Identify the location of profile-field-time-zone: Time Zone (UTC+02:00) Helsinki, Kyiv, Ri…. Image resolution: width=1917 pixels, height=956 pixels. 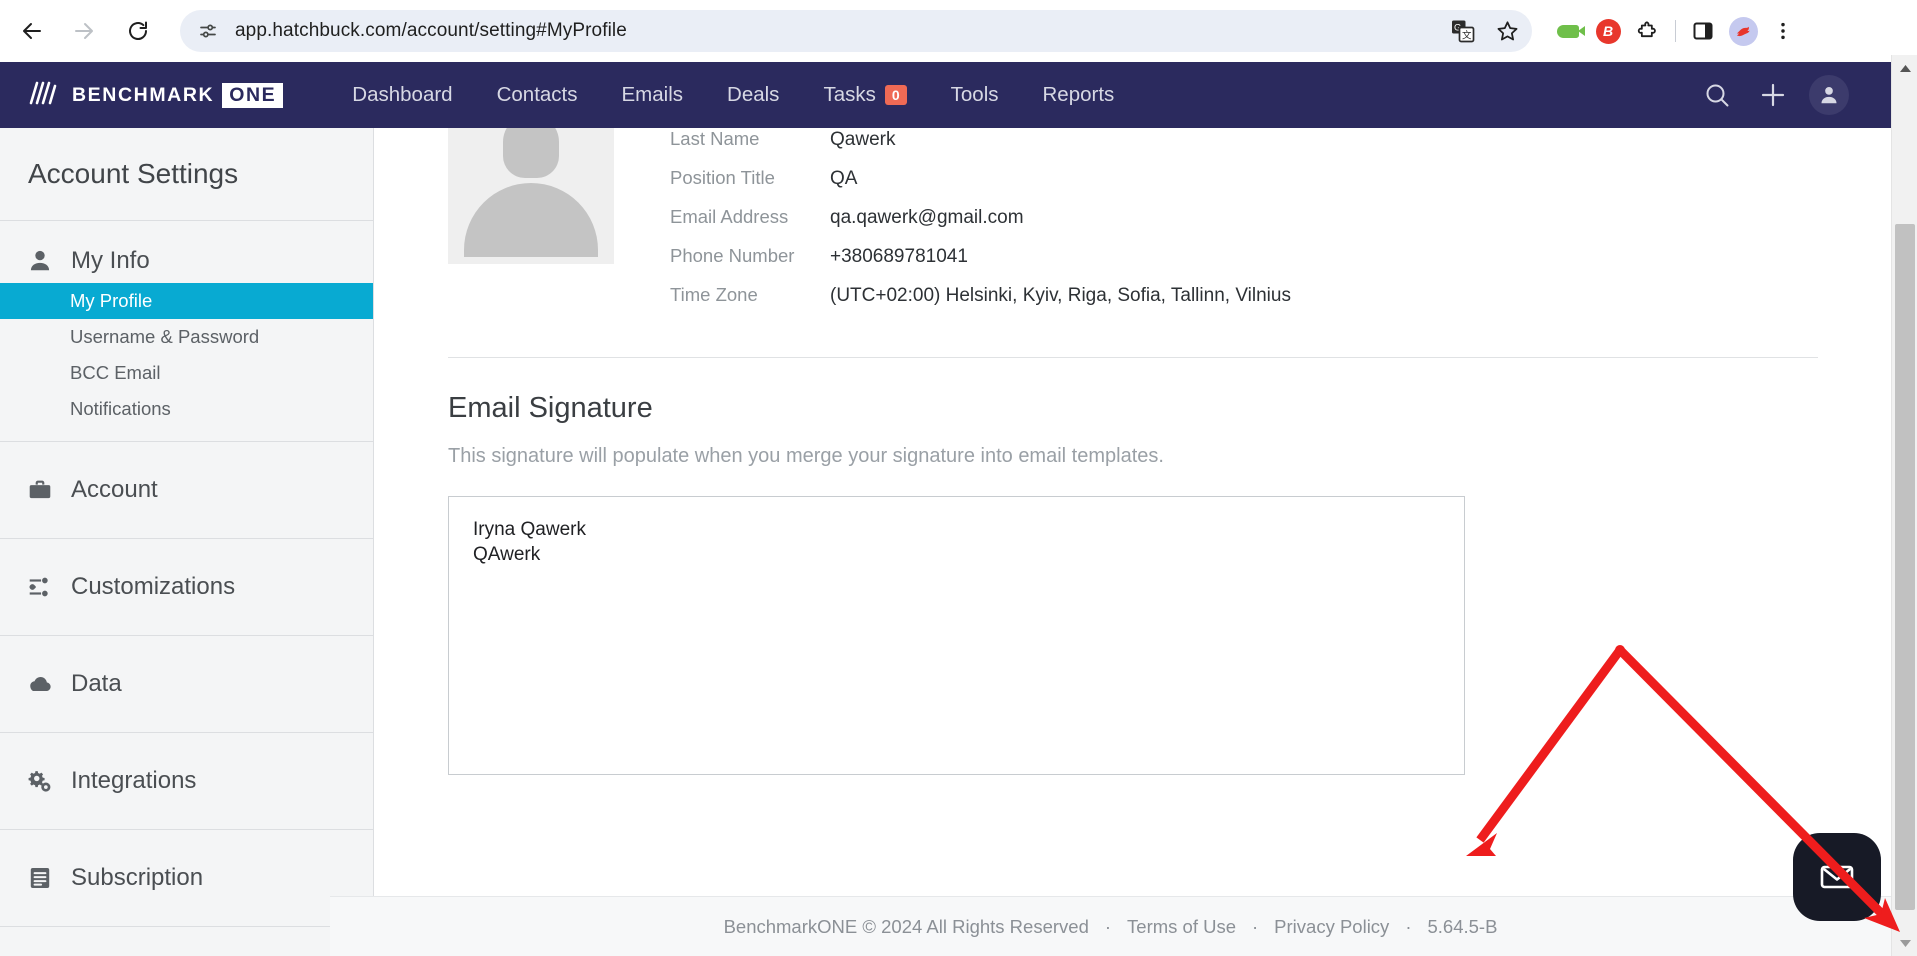
(1280, 303).